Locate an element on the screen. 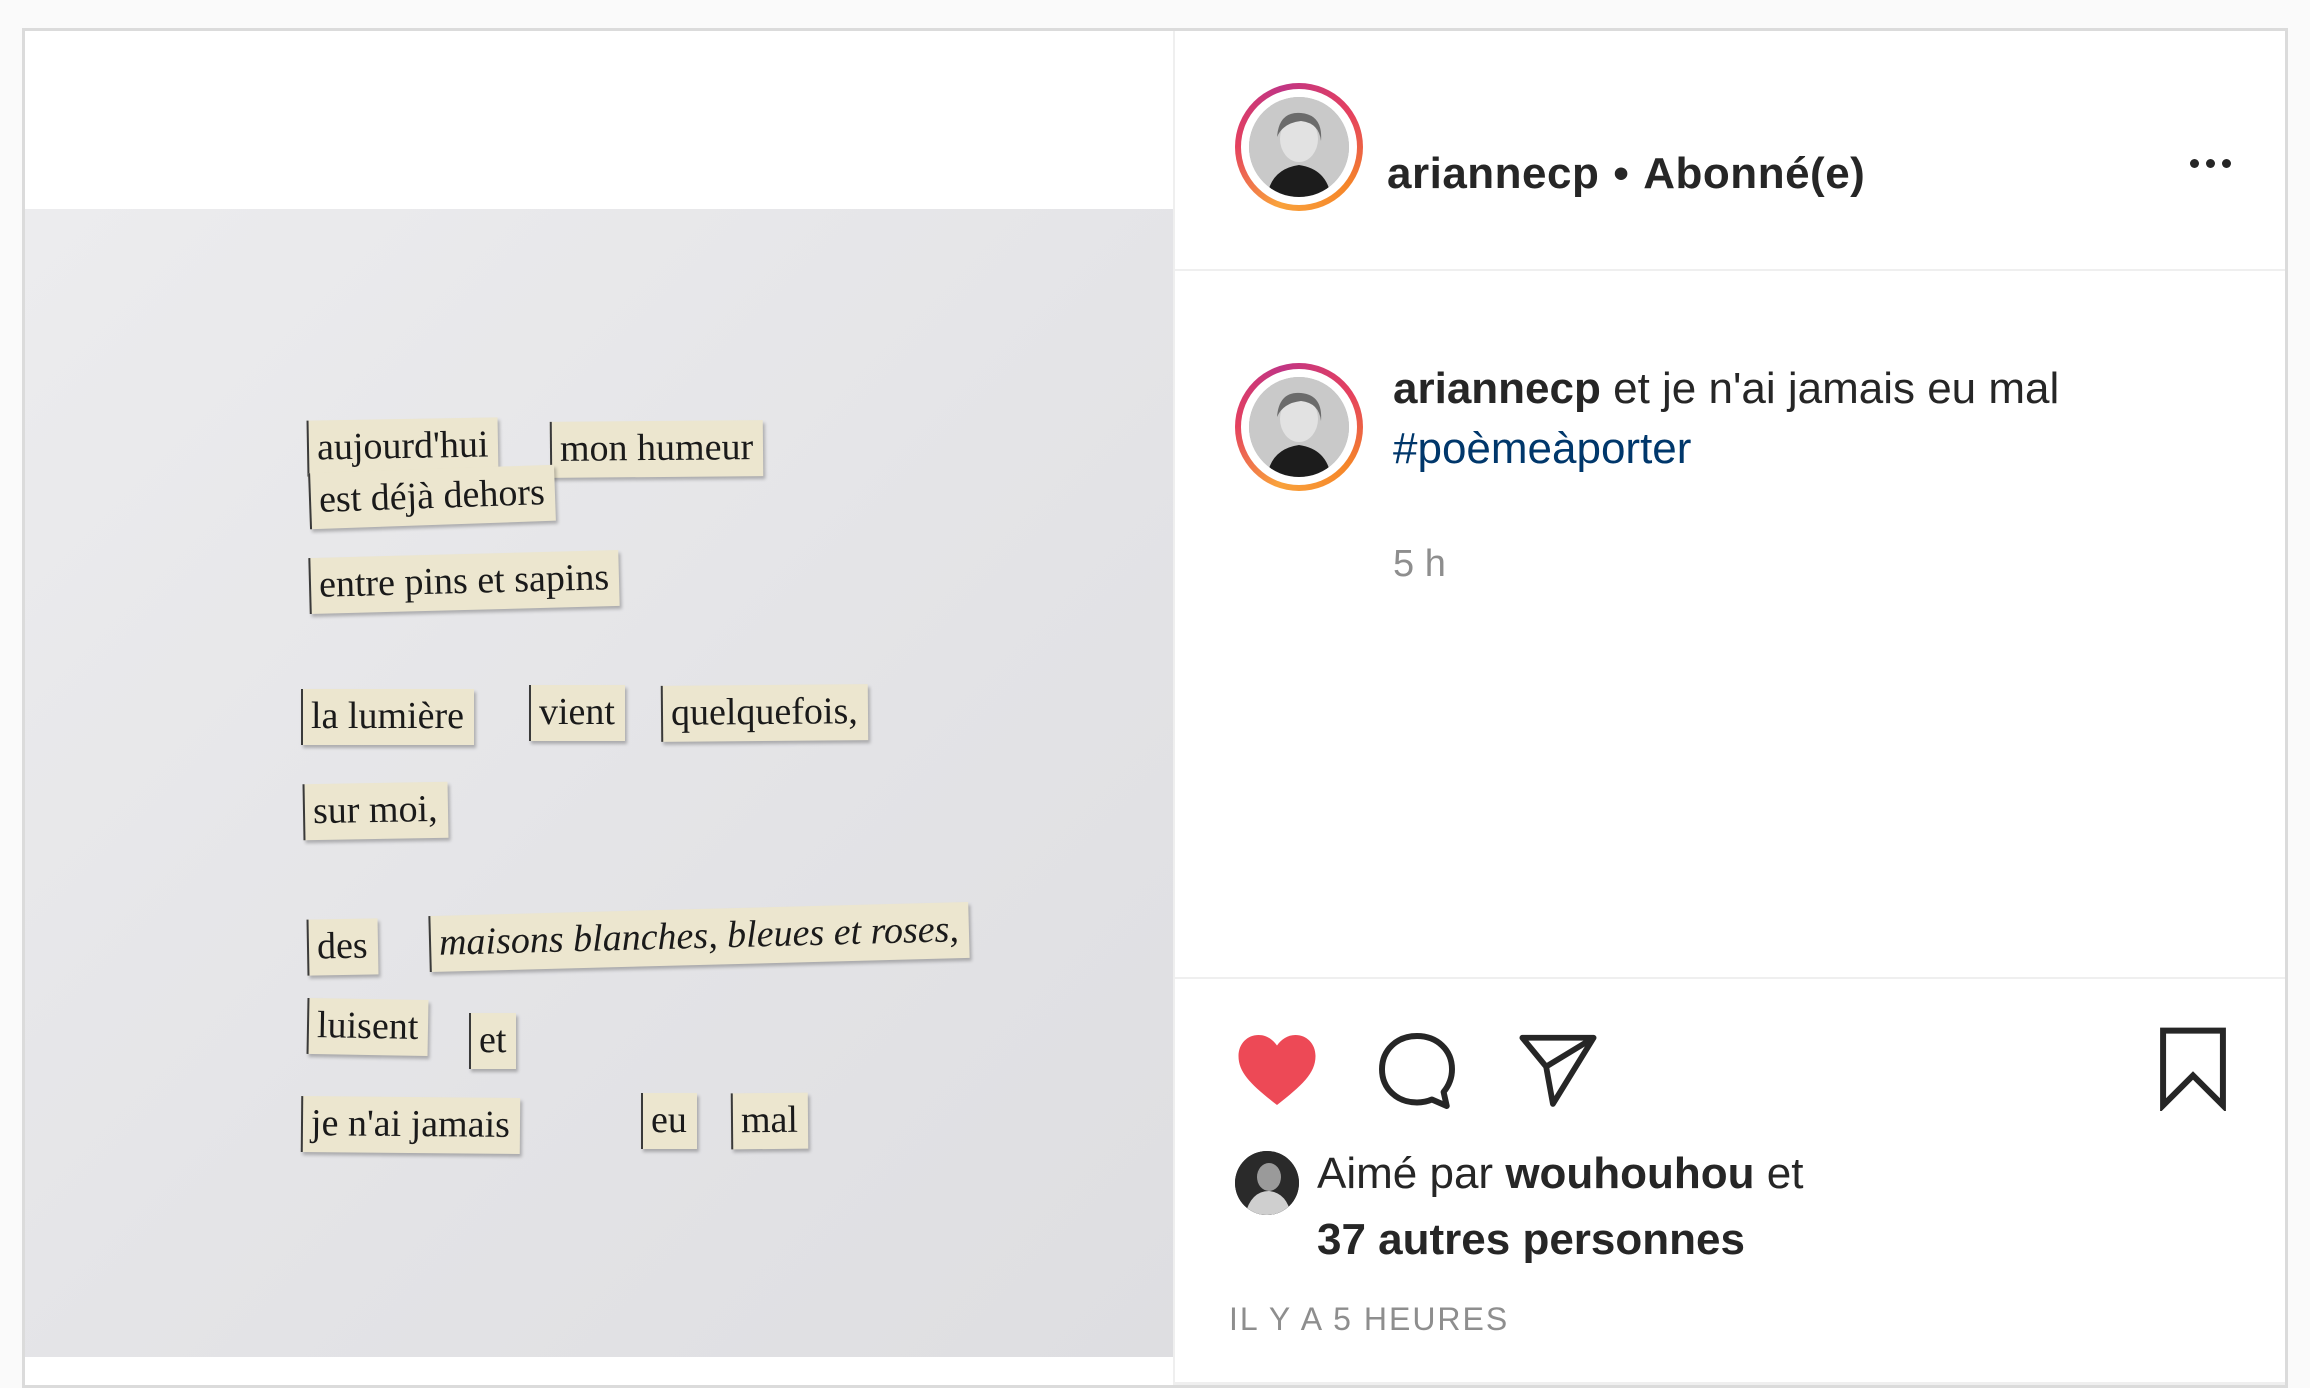 The image size is (2310, 1388). poem-snippet: est déjà dehors is located at coordinates (432, 497).